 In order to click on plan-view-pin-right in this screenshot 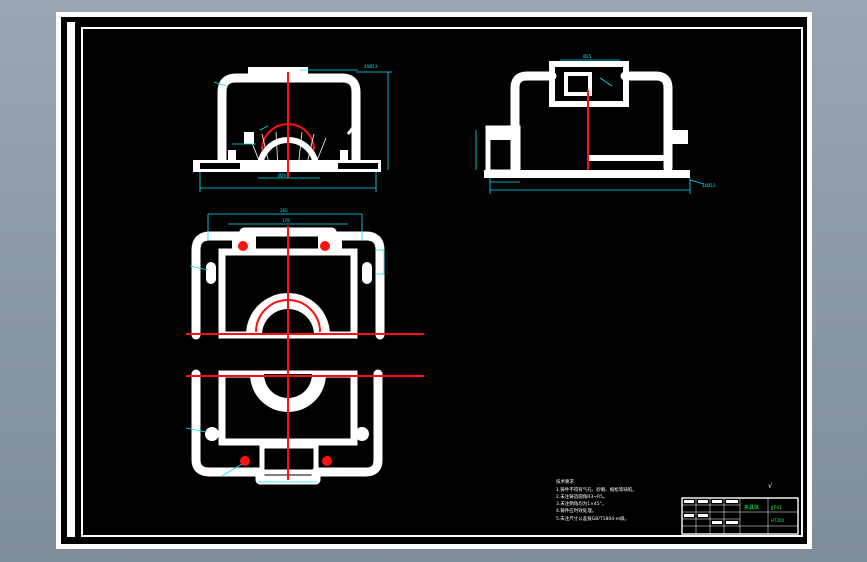, I will do `click(325, 246)`.